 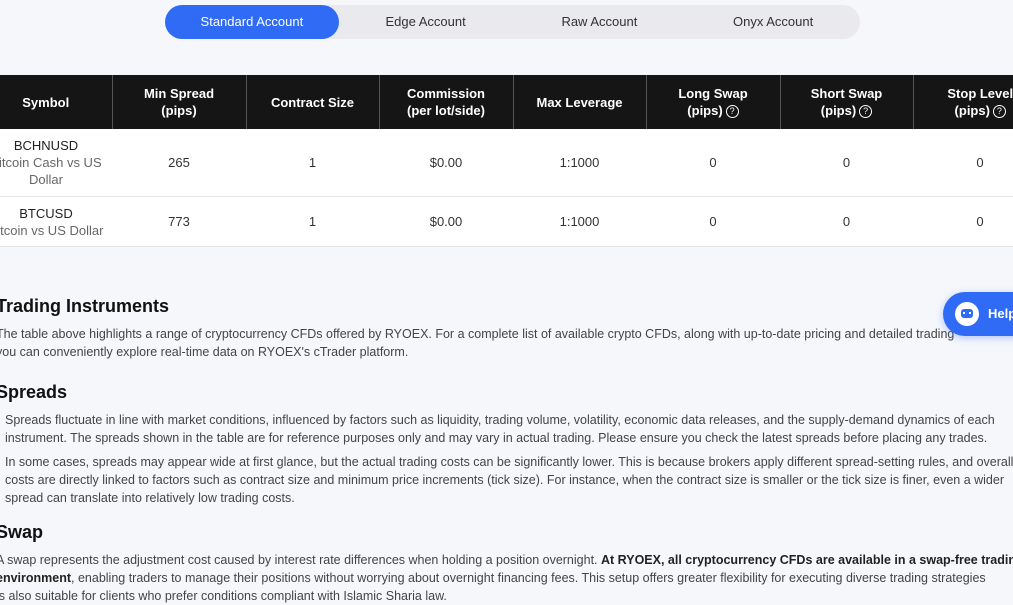 I want to click on header-commission: Commission (per lot/side), so click(x=445, y=102).